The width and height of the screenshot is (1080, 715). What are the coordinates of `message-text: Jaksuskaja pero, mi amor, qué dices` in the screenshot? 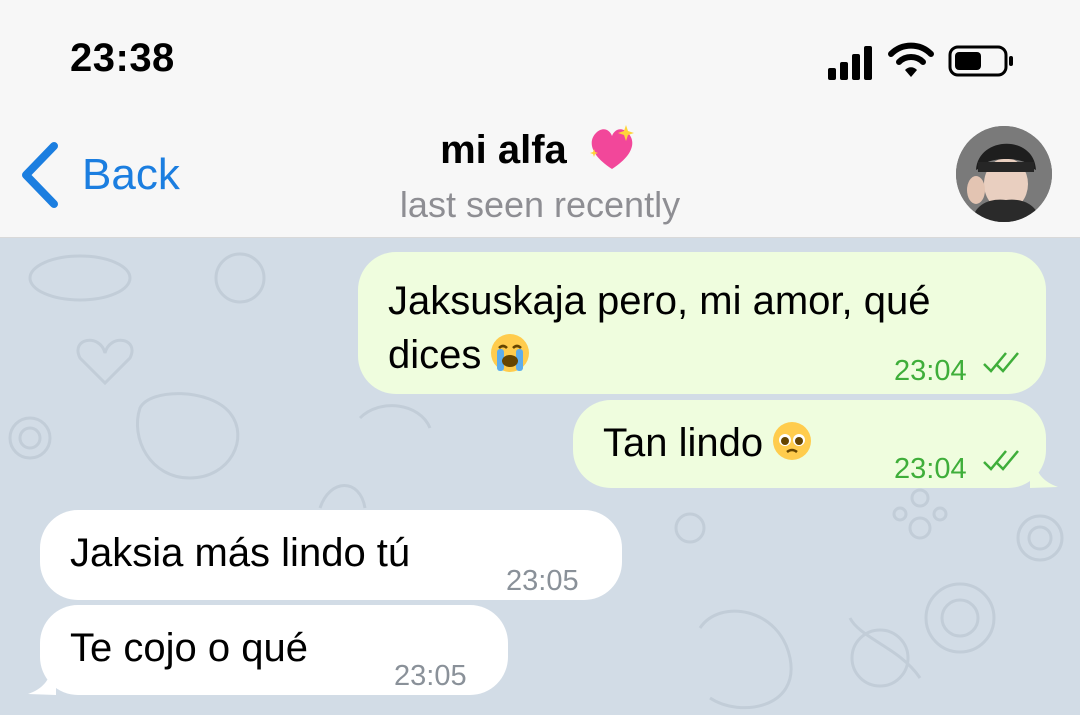 It's located at (659, 331).